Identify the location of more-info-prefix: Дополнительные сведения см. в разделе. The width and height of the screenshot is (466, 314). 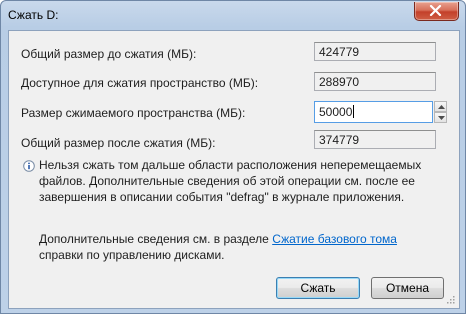
(156, 239).